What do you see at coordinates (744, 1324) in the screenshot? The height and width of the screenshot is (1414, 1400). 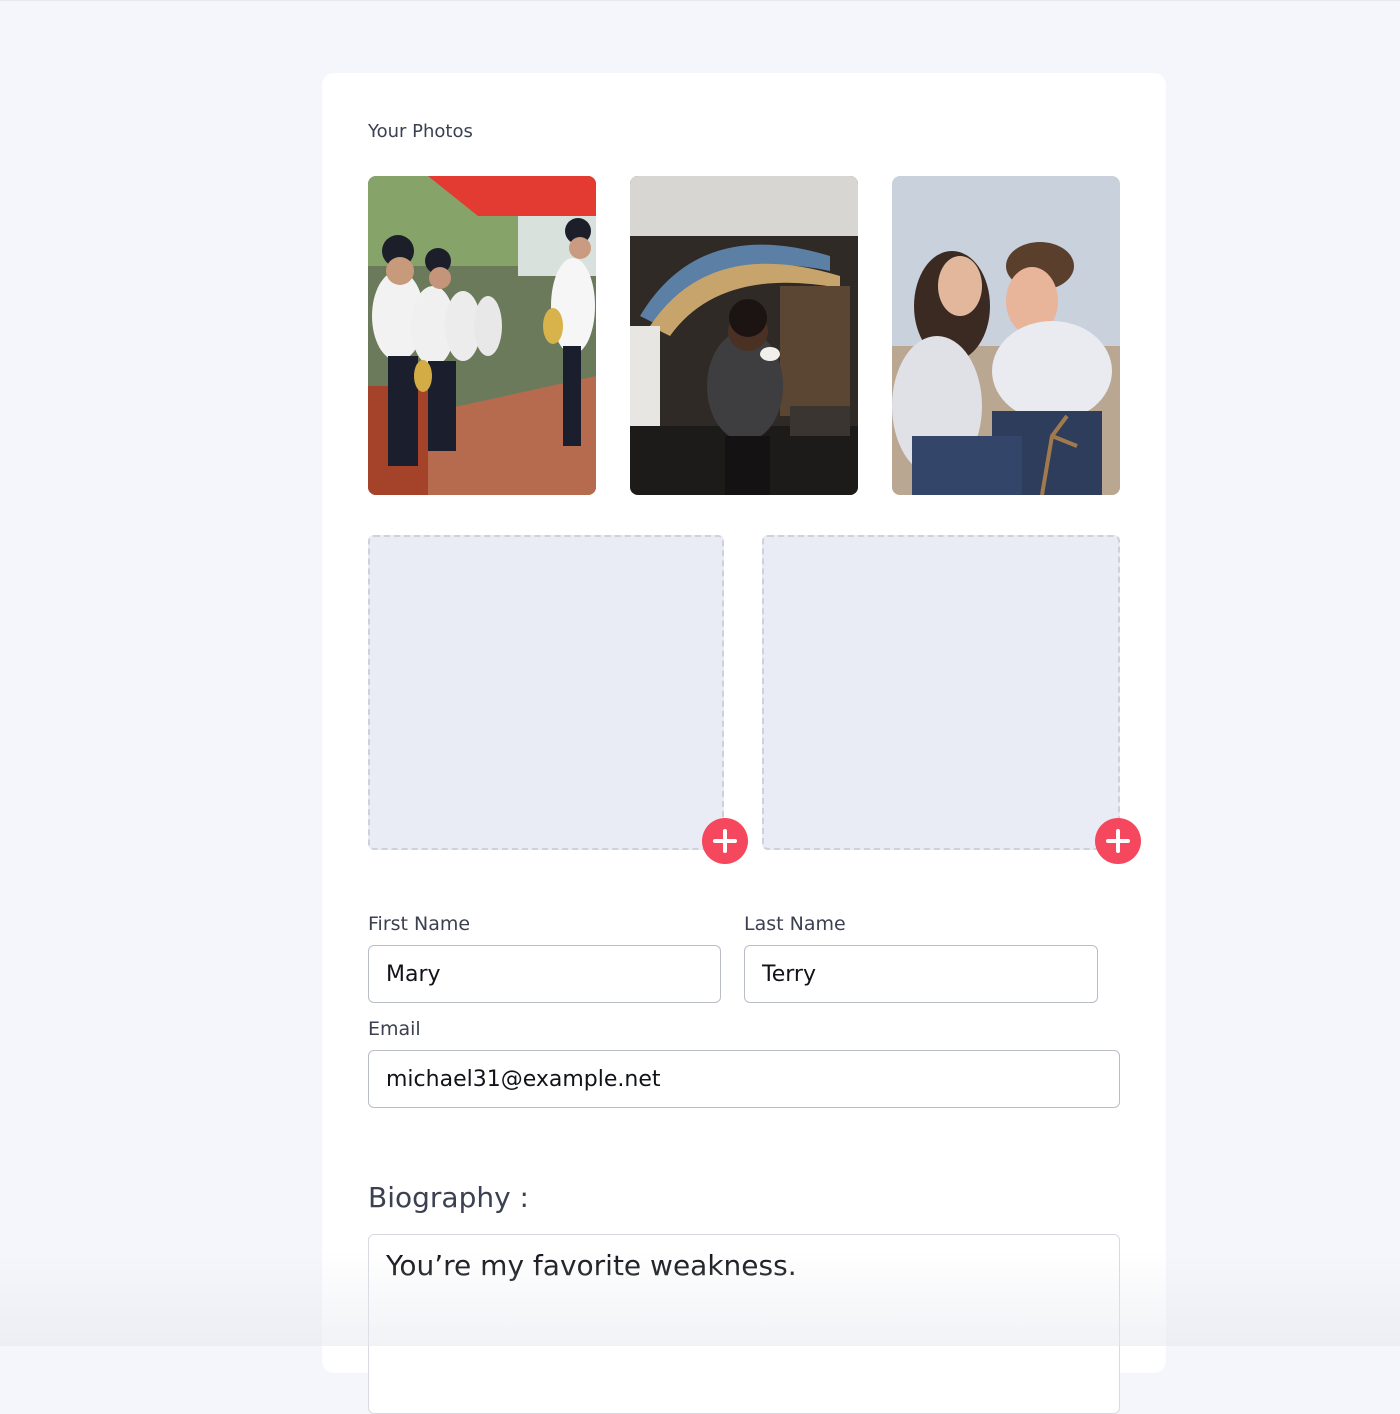 I see `biography-textarea: You’re my favorite weakness.` at bounding box center [744, 1324].